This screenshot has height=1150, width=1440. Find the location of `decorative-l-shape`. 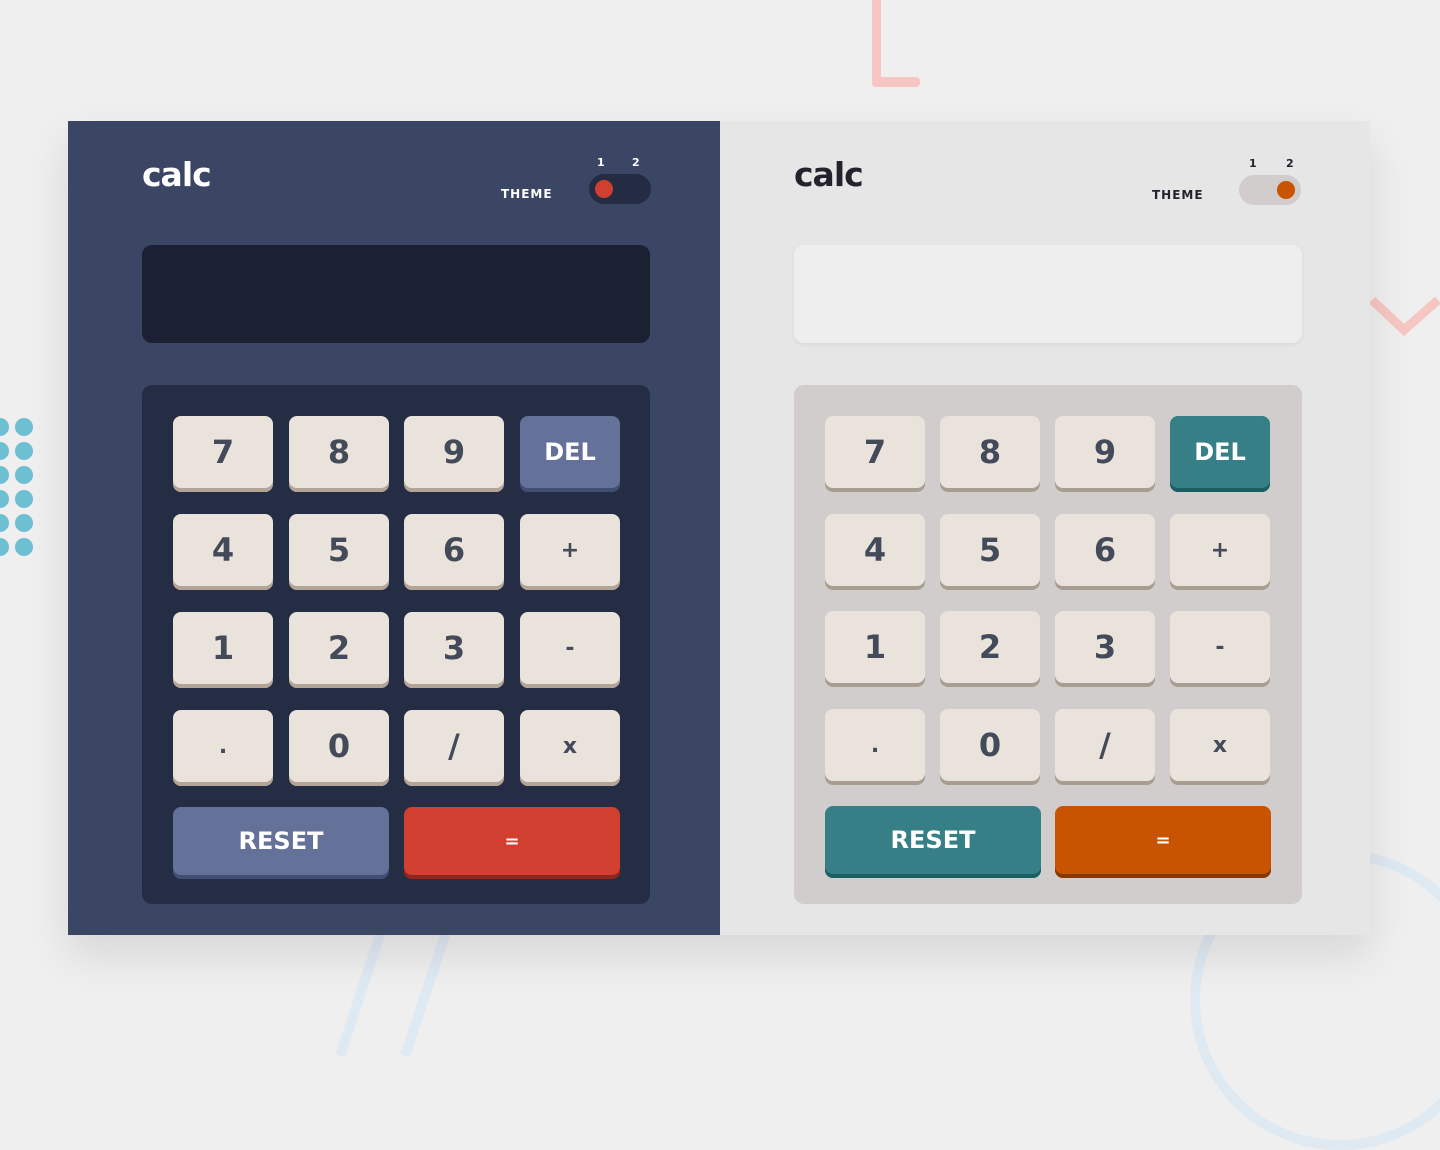

decorative-l-shape is located at coordinates (896, 43).